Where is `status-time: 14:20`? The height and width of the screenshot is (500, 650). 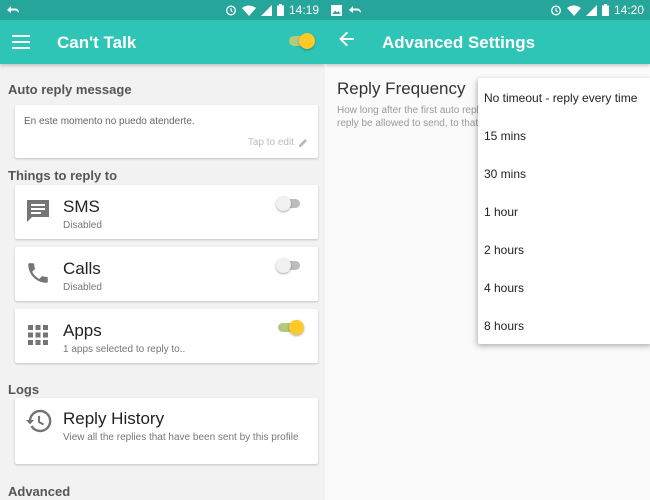
status-time: 14:20 is located at coordinates (628, 10).